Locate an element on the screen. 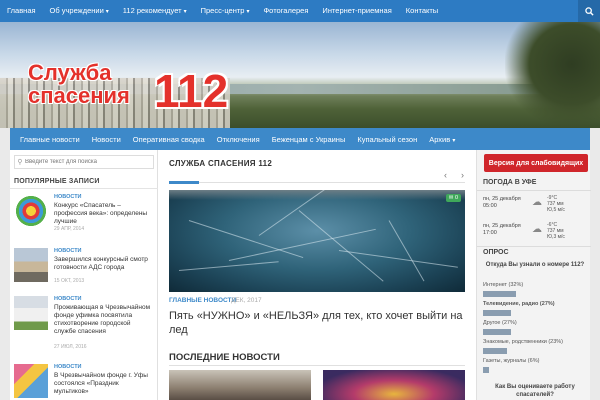 The height and width of the screenshot is (400, 600). poll-option-label: Газеты, журналы (6%) is located at coordinates (511, 361).